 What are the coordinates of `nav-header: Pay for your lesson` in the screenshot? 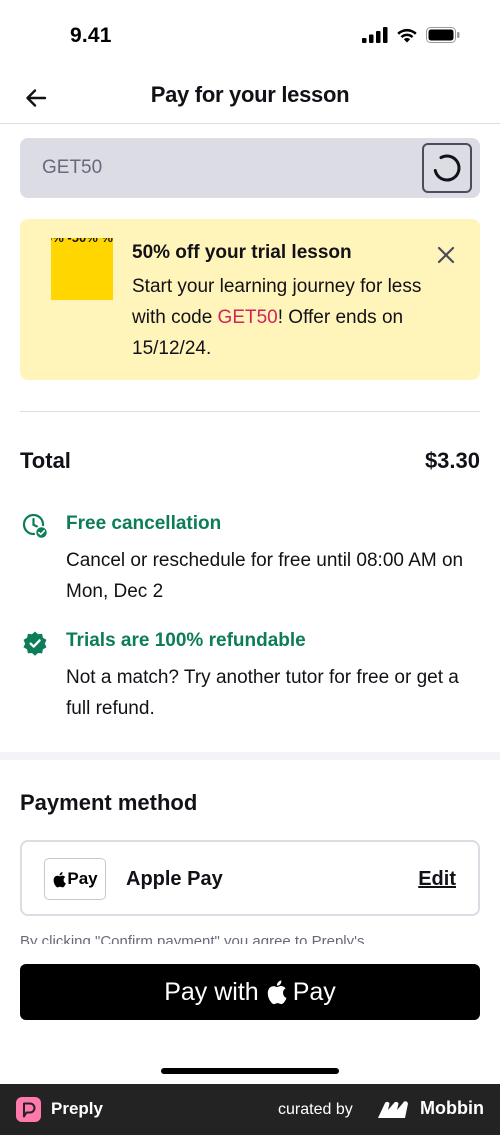 It's located at (250, 98).